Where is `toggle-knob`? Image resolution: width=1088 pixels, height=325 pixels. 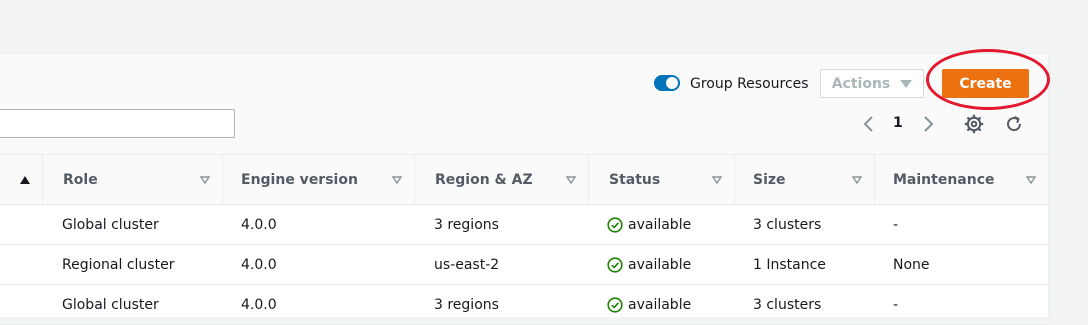 toggle-knob is located at coordinates (672, 83).